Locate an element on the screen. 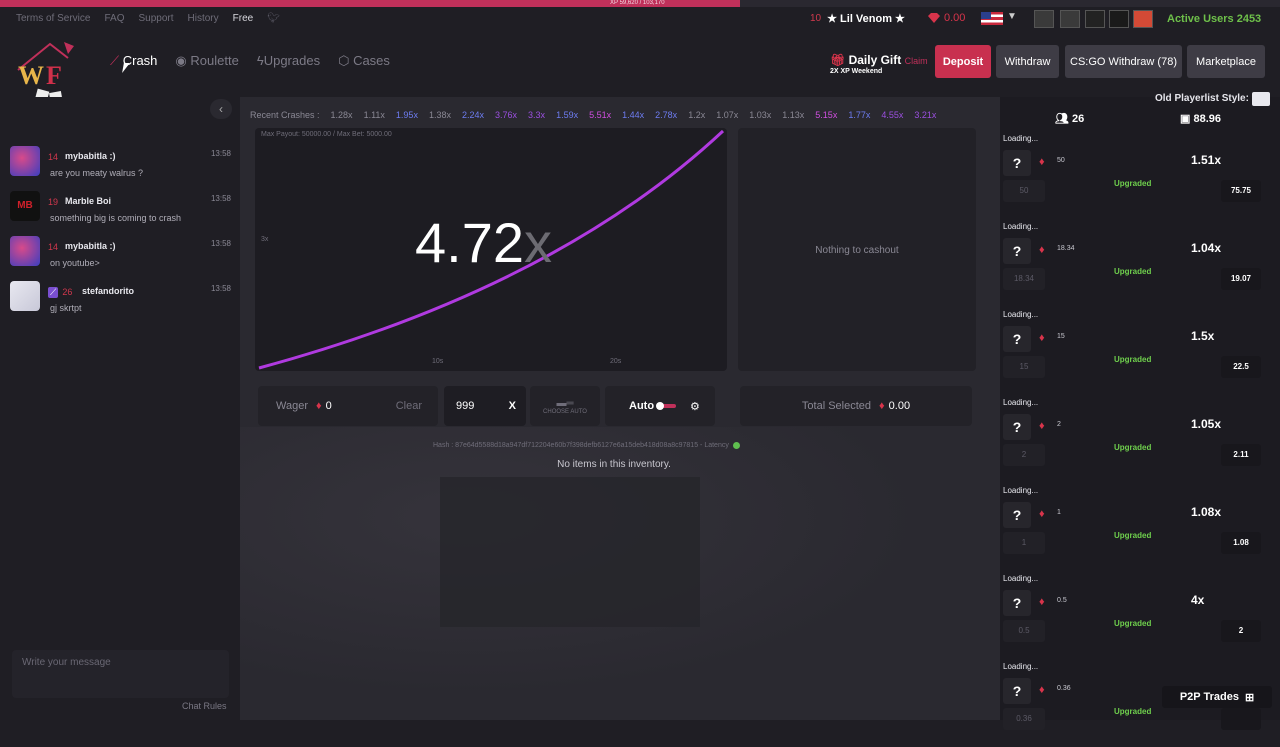 Image resolution: width=1280 pixels, height=747 pixels. player-row: Loading...? ♦ 1 1.08x 1 Upgraded 1.08 is located at coordinates (1139, 528).